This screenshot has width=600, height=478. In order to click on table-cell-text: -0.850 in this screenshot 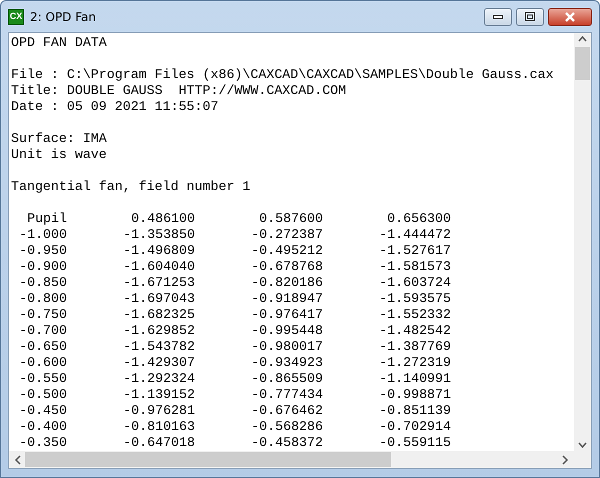, I will do `click(42, 283)`.